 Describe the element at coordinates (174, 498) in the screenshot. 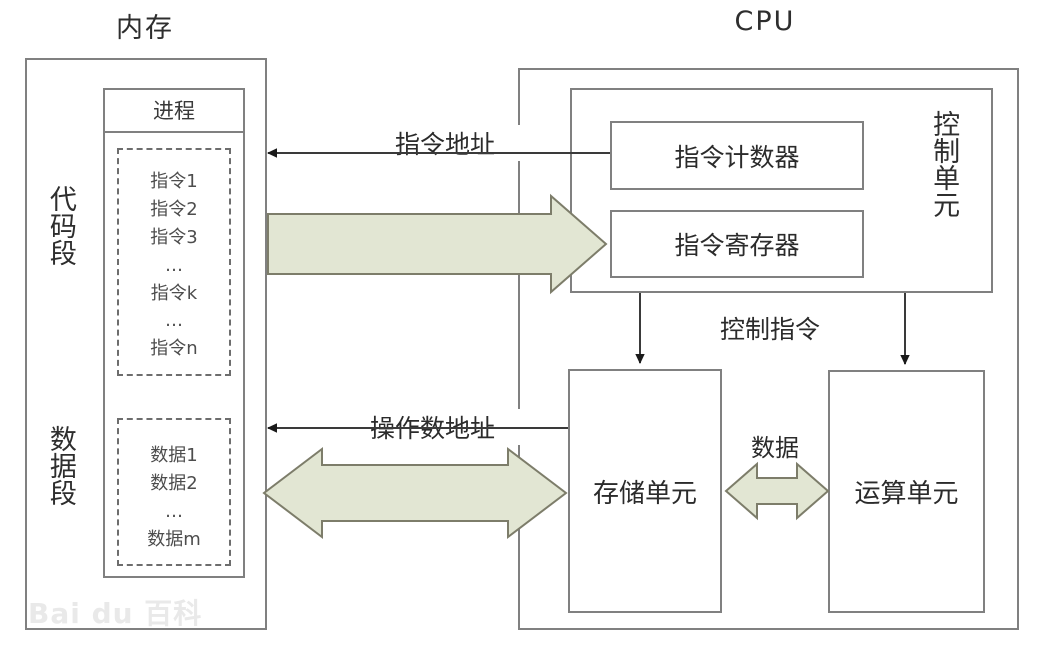

I see `data-item-list: 数据1 数据2 … 数据m` at that location.